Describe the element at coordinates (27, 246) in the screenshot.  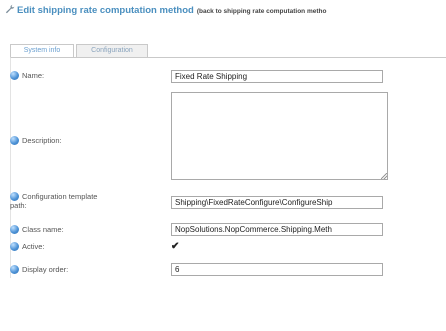
I see `active-label: Active:` at that location.